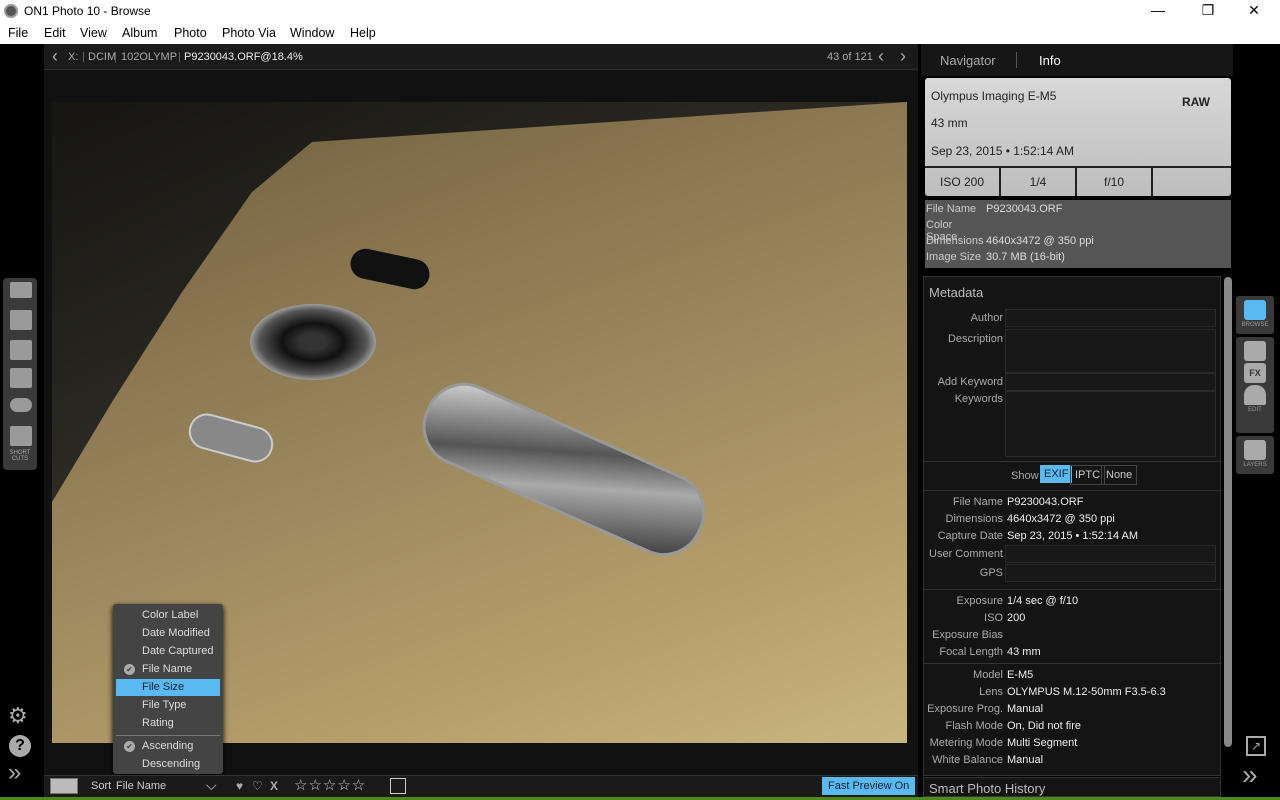 This screenshot has width=1280, height=800. What do you see at coordinates (1017, 601) in the screenshot?
I see `exif-row: Exposure 1/4 sec @ f/10` at bounding box center [1017, 601].